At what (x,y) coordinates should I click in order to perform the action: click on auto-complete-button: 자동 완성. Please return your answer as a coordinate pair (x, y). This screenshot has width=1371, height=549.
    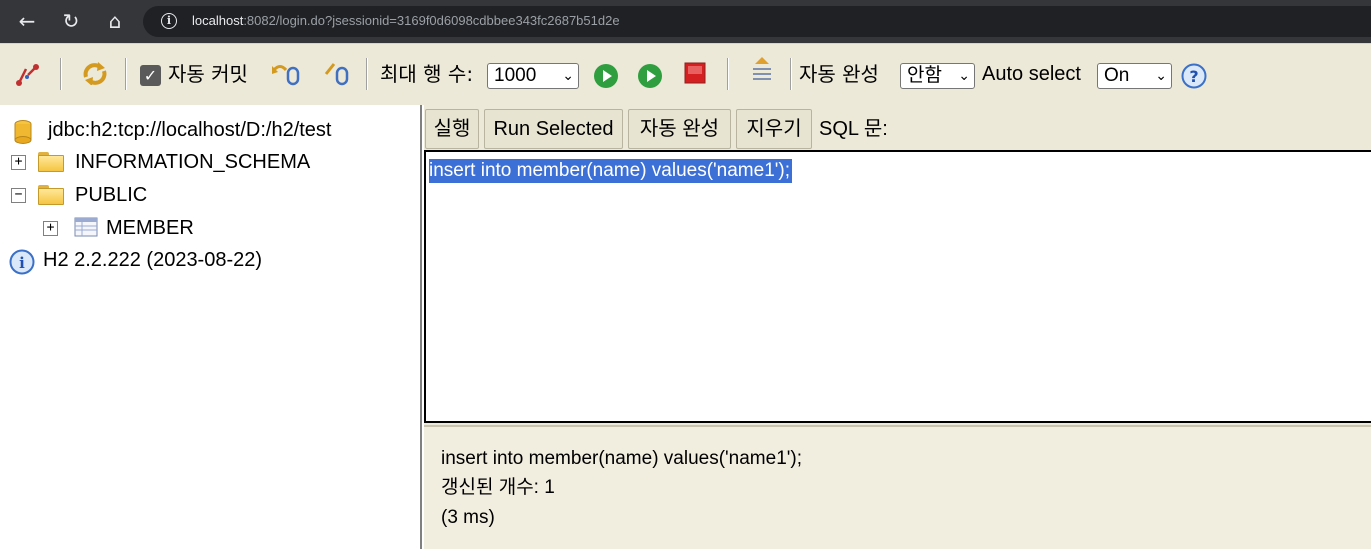
    Looking at the image, I should click on (679, 129).